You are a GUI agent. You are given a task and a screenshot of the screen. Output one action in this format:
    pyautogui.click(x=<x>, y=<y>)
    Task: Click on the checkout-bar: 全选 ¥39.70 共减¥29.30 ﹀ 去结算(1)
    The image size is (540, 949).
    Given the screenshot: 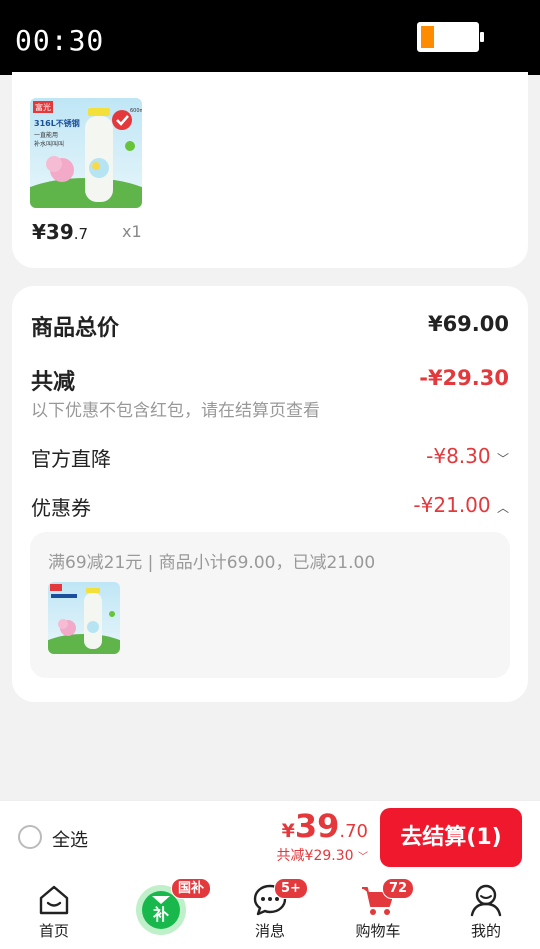 What is the action you would take?
    pyautogui.click(x=270, y=837)
    